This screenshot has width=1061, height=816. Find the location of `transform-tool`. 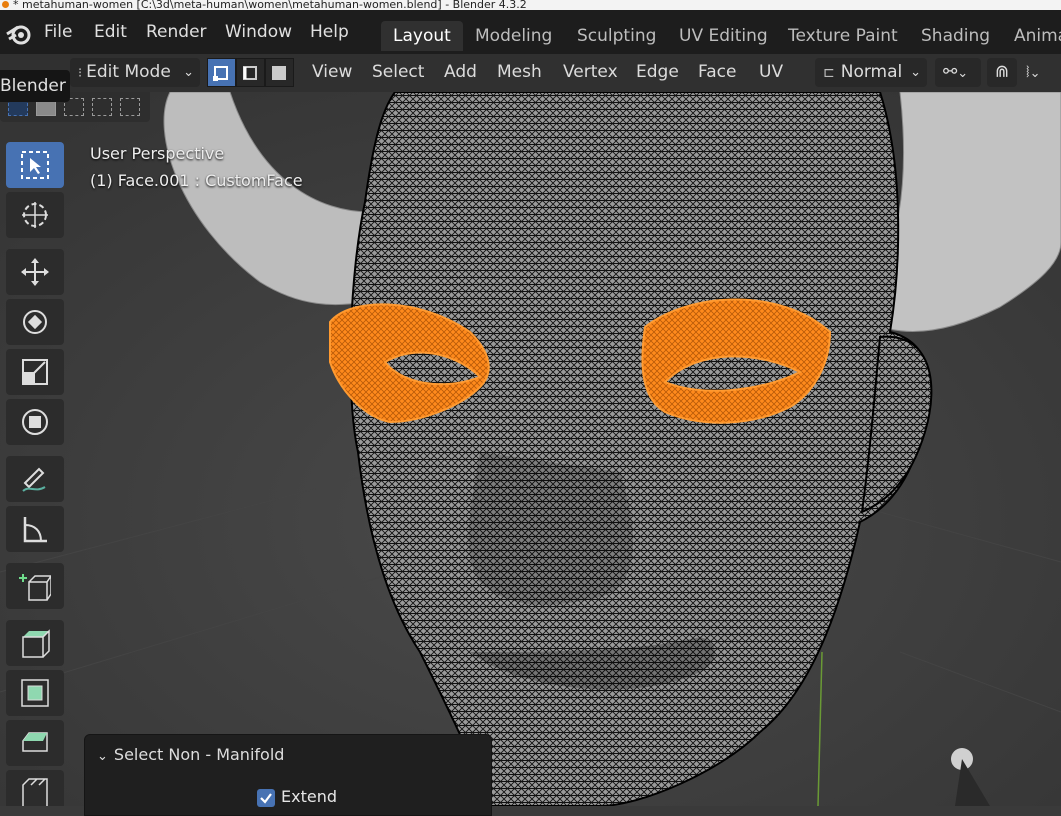

transform-tool is located at coordinates (35, 422).